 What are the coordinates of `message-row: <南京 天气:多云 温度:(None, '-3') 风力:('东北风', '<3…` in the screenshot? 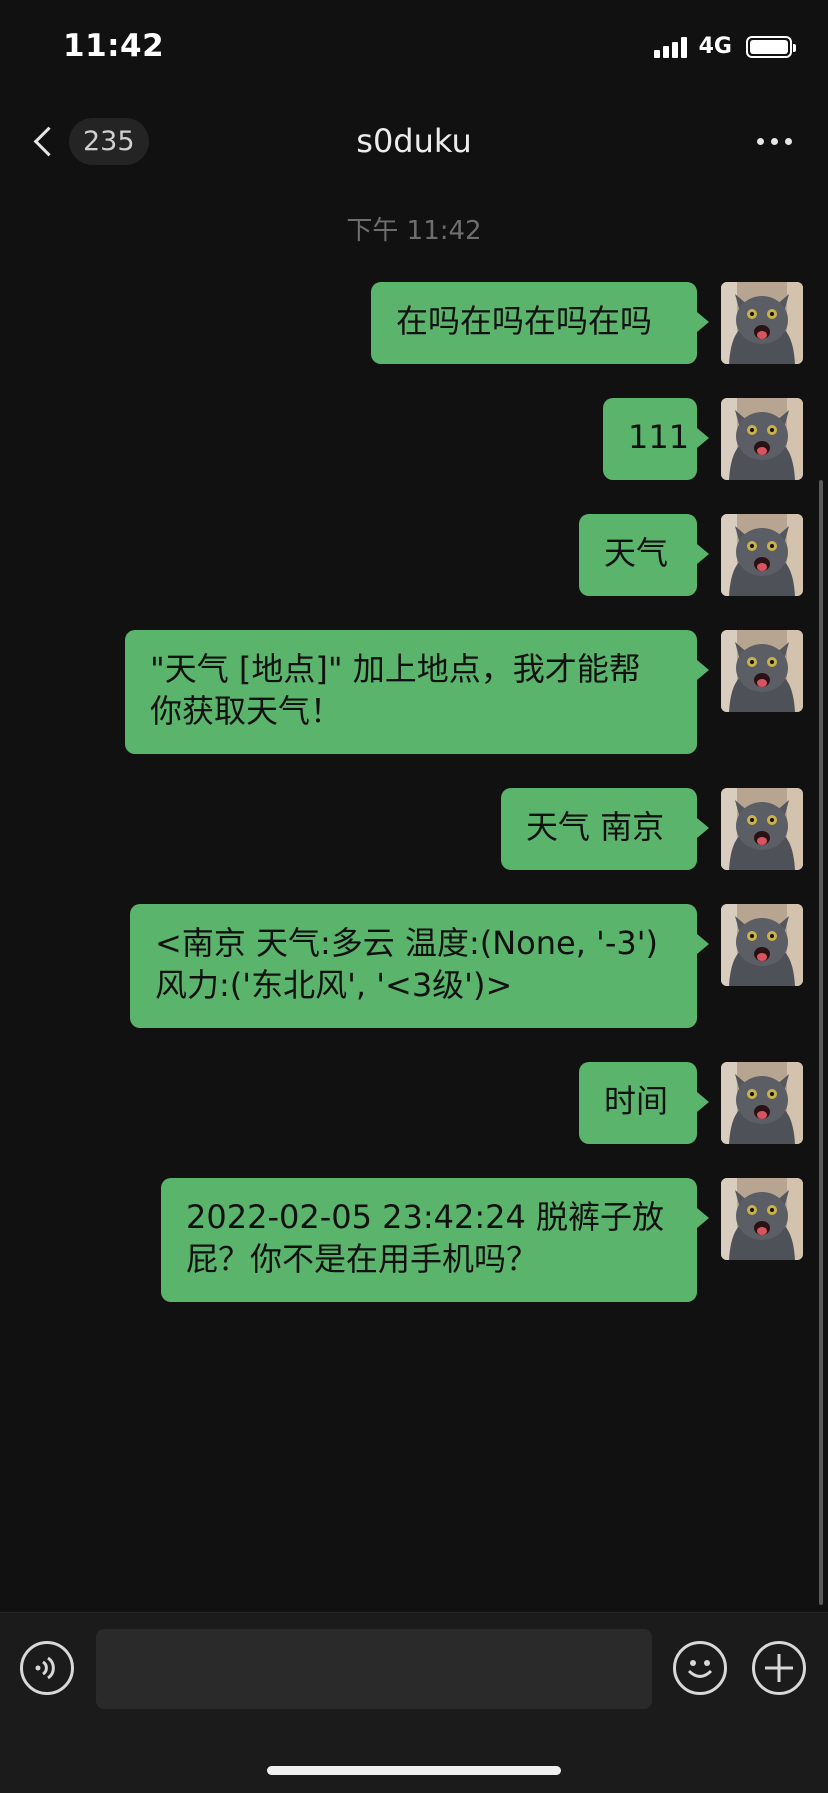 It's located at (466, 966).